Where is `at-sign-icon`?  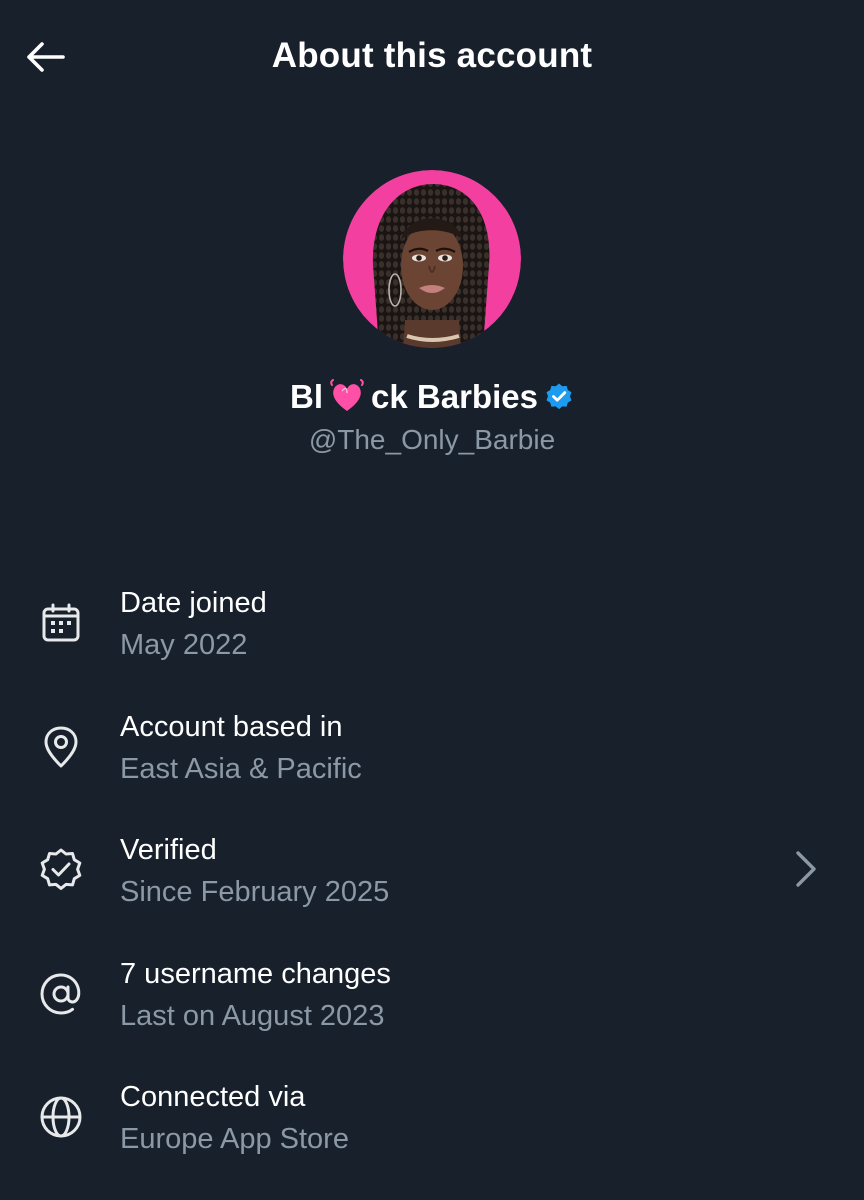
at-sign-icon is located at coordinates (61, 994).